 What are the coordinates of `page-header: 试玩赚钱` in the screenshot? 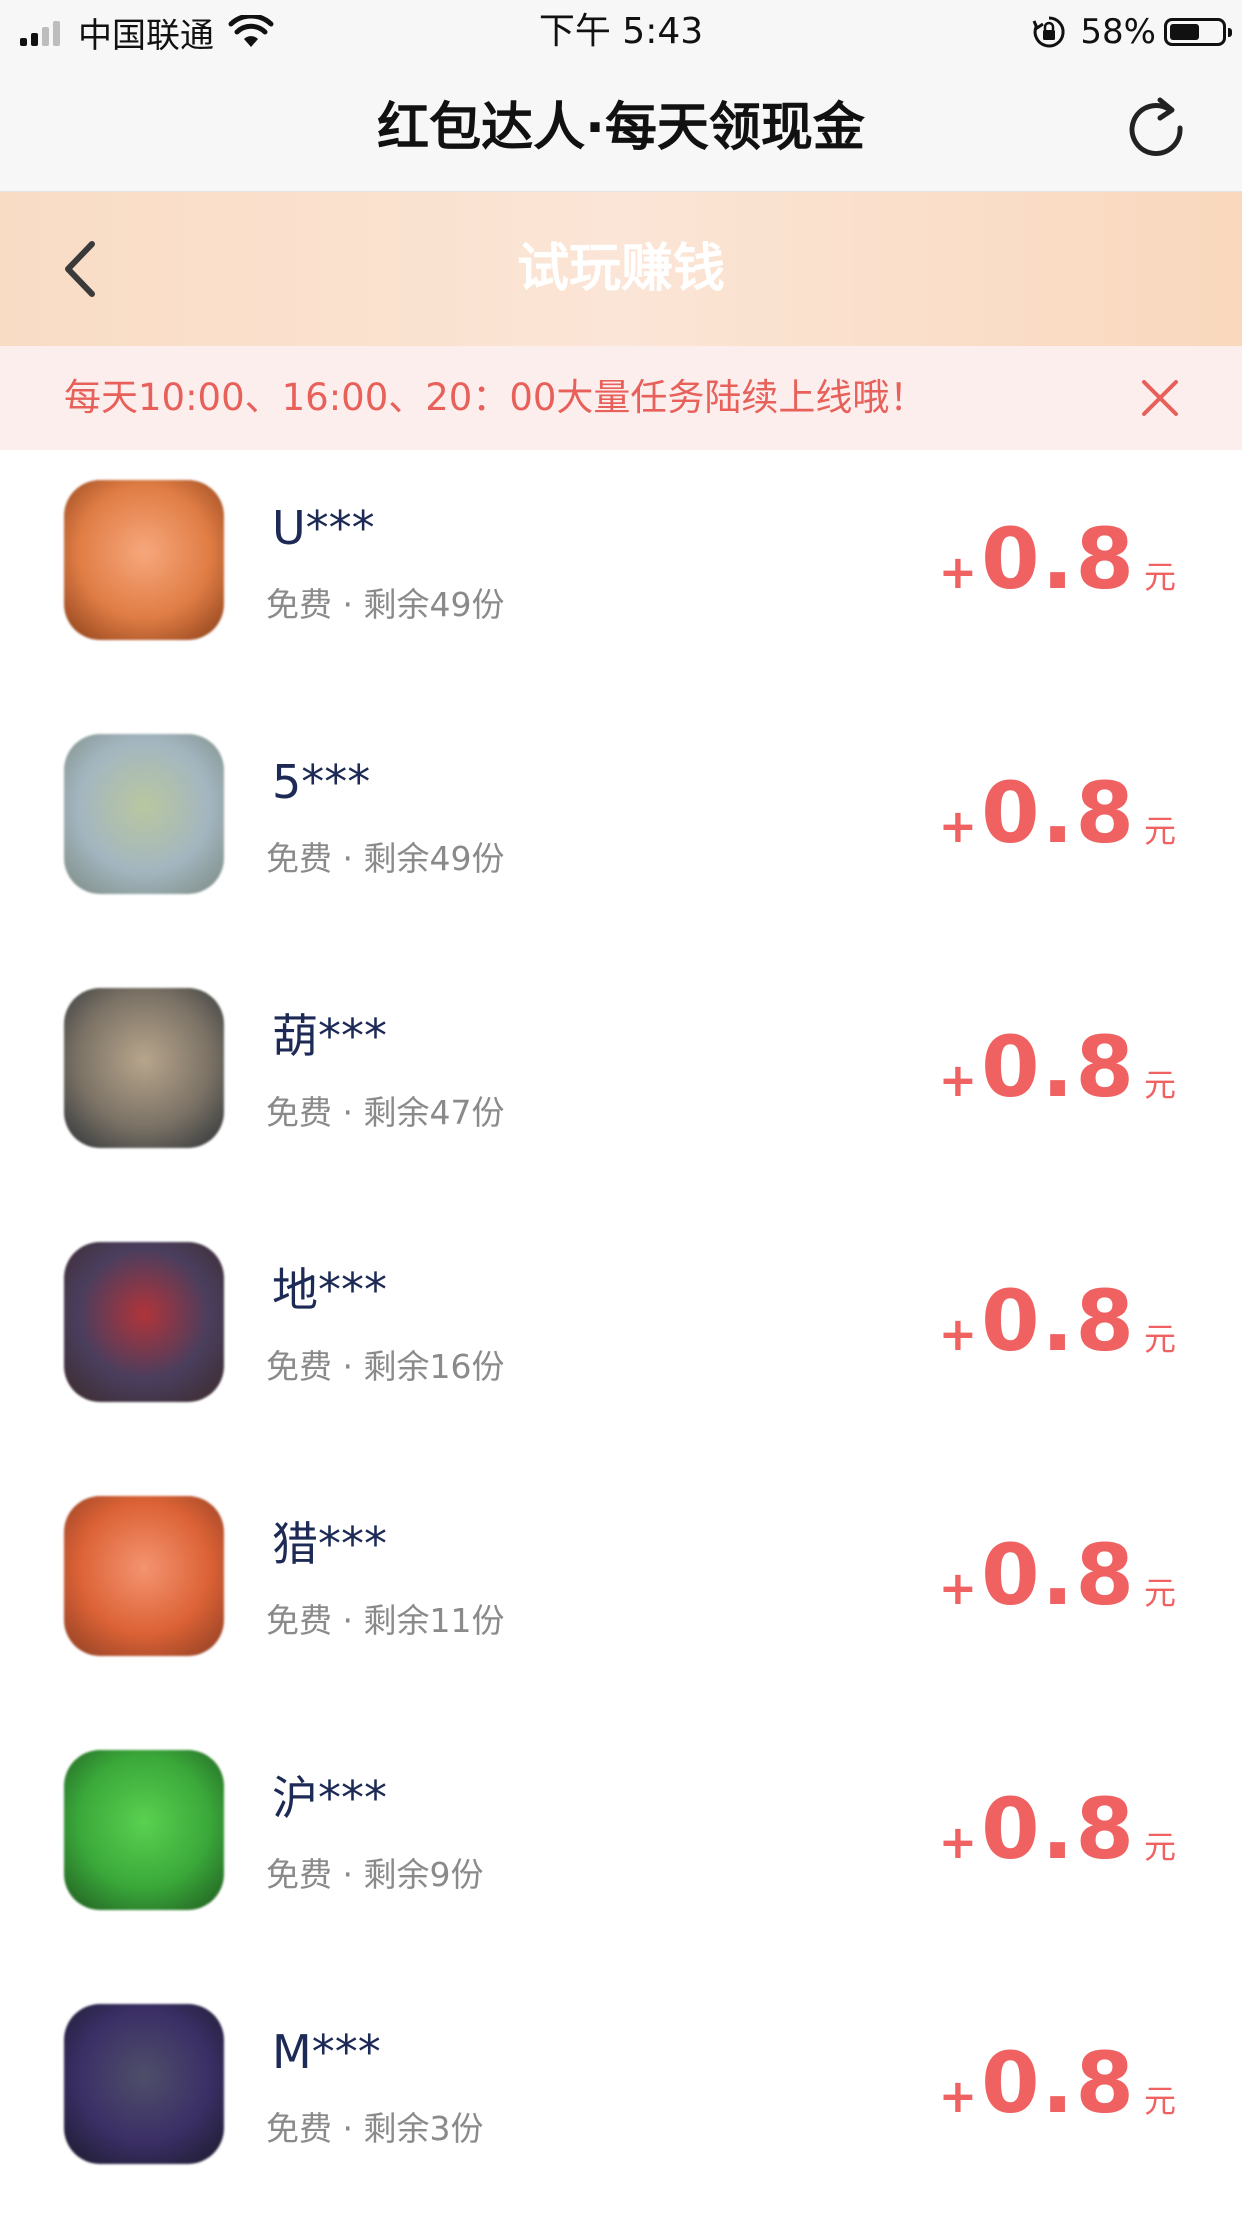 It's located at (621, 269).